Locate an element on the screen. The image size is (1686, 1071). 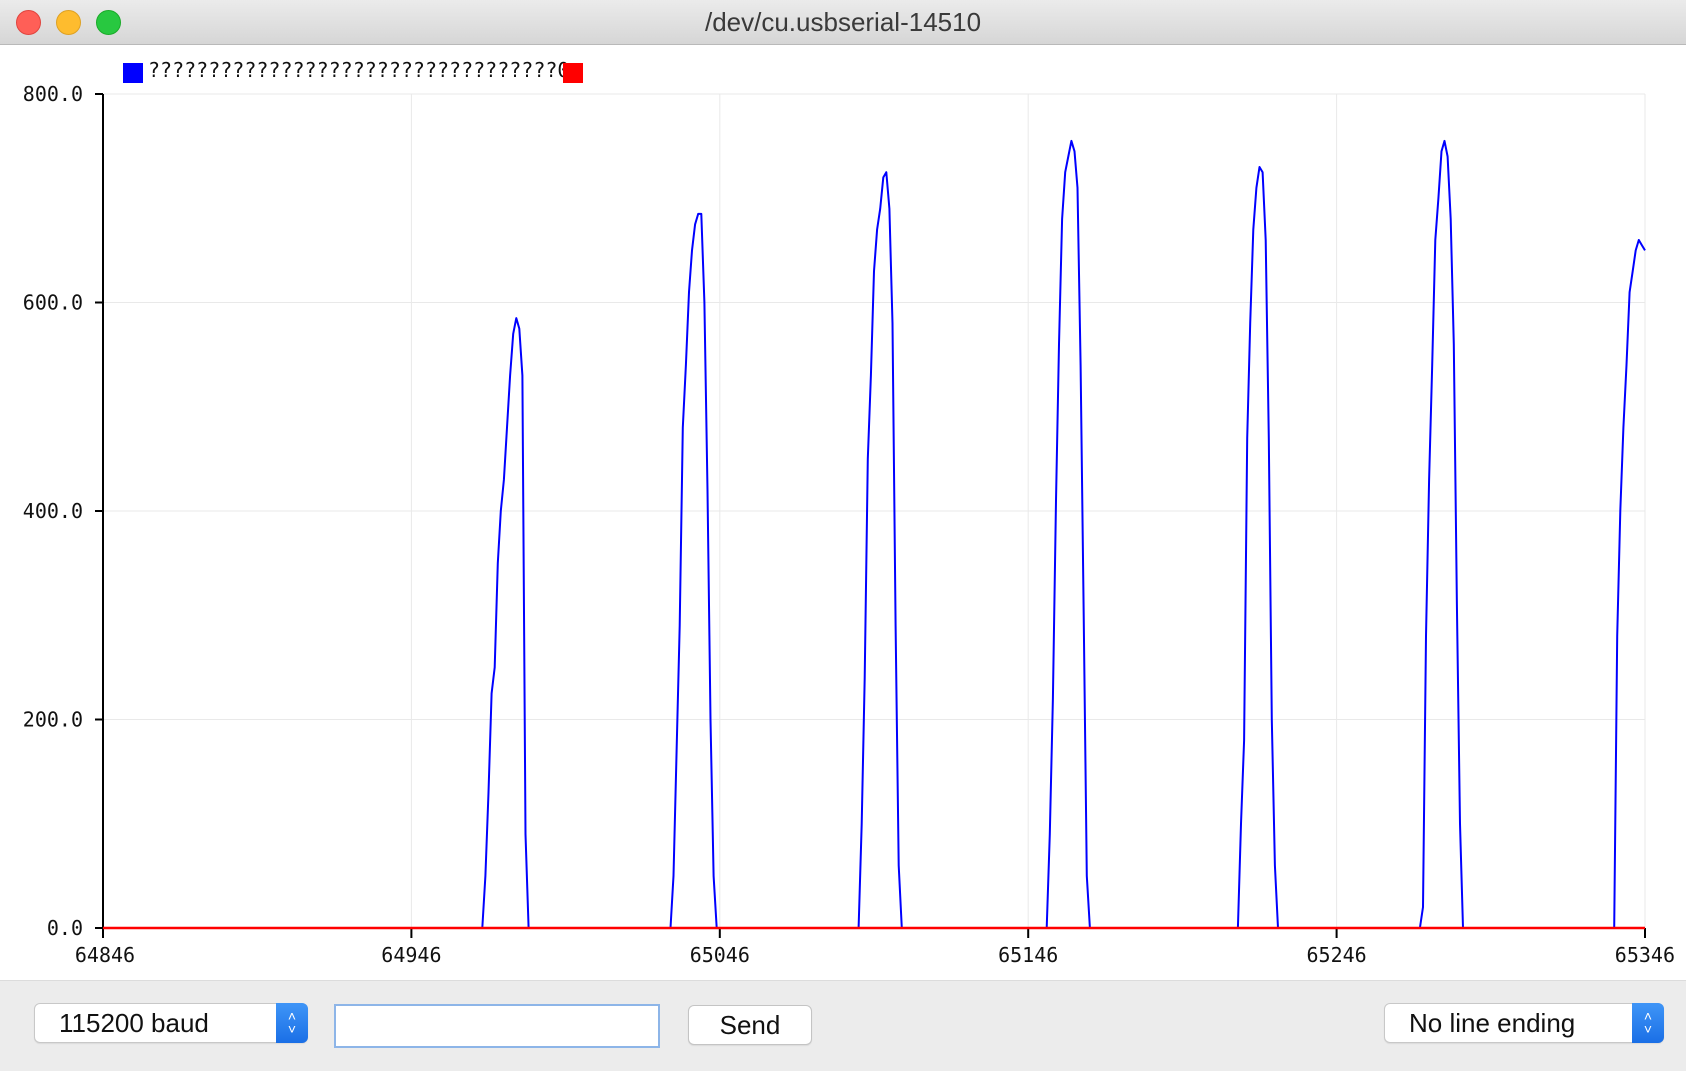
baud-rate-chevron-icon: ˄ ˅ is located at coordinates (292, 1023).